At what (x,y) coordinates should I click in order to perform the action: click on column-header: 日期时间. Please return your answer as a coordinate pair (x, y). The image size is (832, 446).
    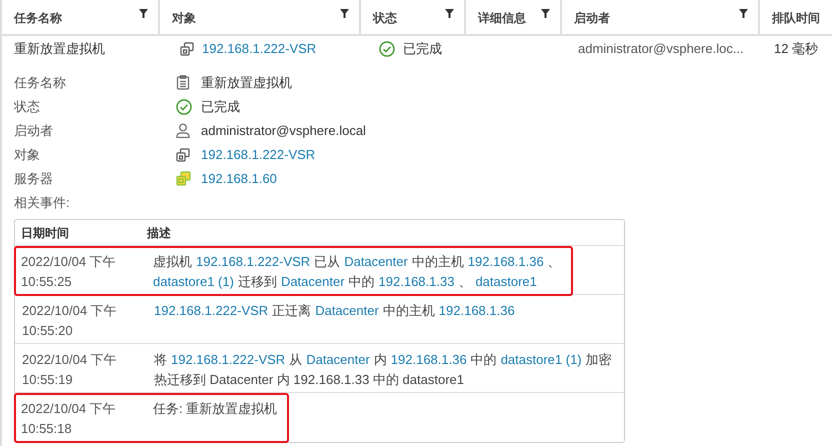
    Looking at the image, I should click on (45, 233).